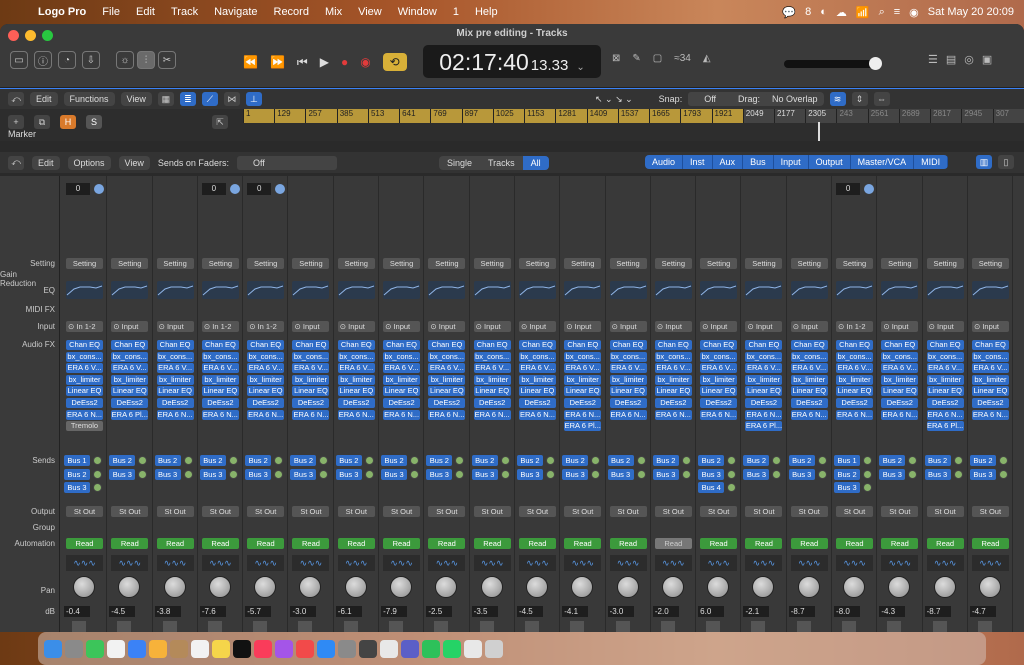 The height and width of the screenshot is (665, 1024). I want to click on db-value: -2.5, so click(439, 611).